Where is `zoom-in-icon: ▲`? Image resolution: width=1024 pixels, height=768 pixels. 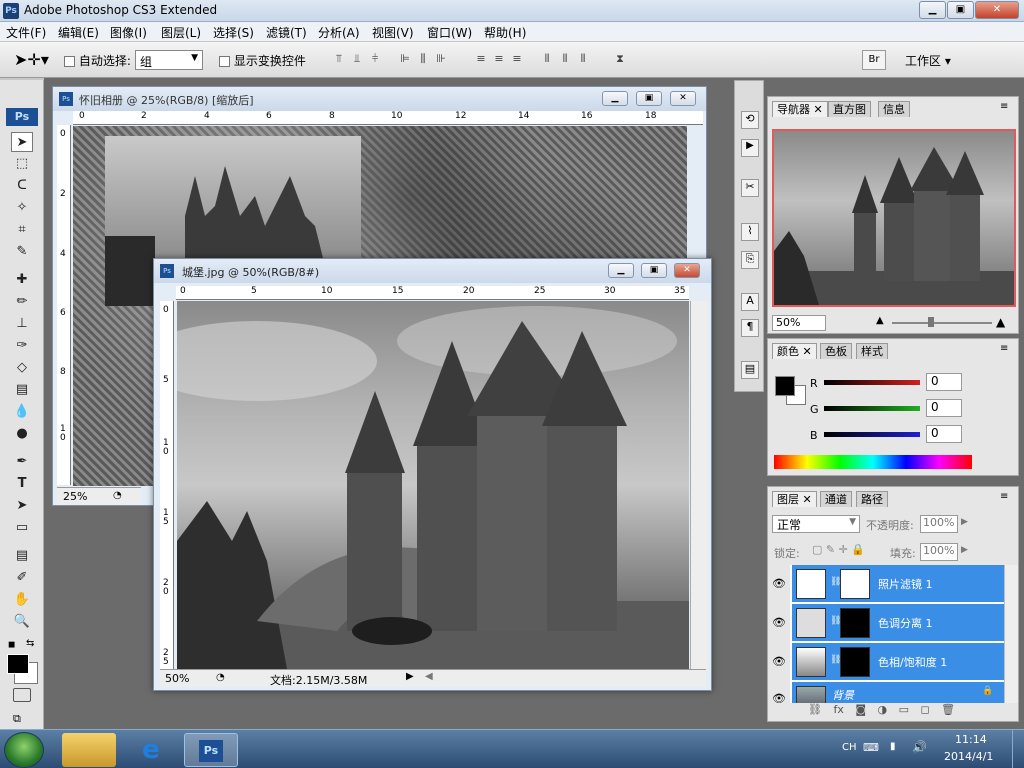
zoom-in-icon: ▲ is located at coordinates (1000, 322).